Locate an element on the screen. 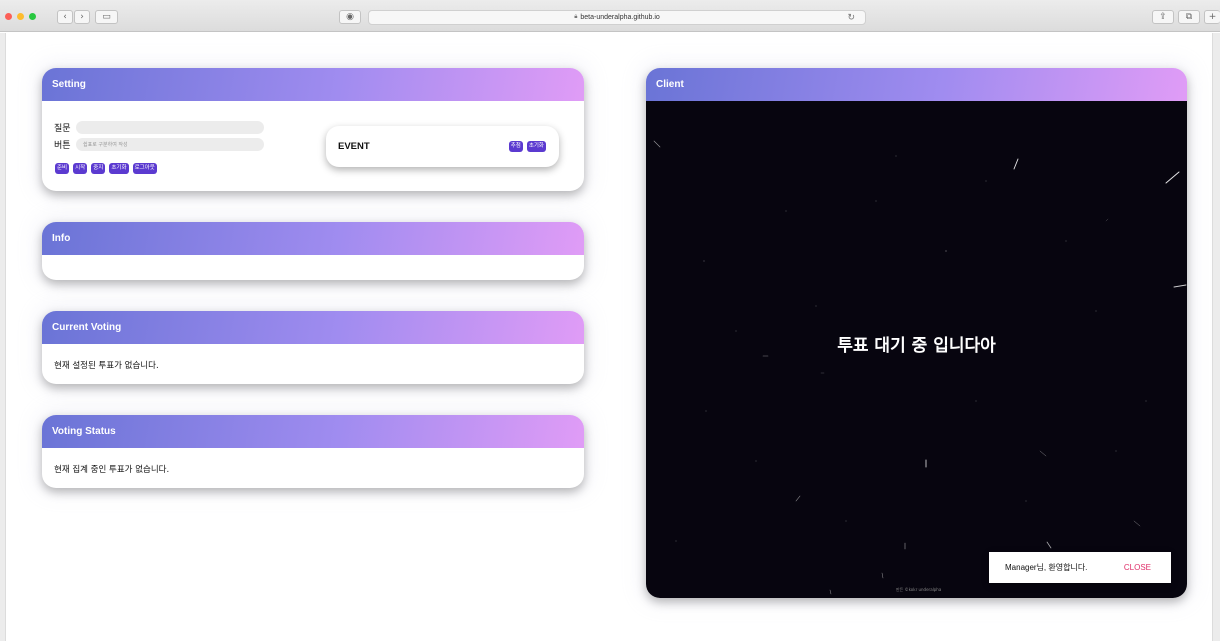  info-card: Info is located at coordinates (313, 251).